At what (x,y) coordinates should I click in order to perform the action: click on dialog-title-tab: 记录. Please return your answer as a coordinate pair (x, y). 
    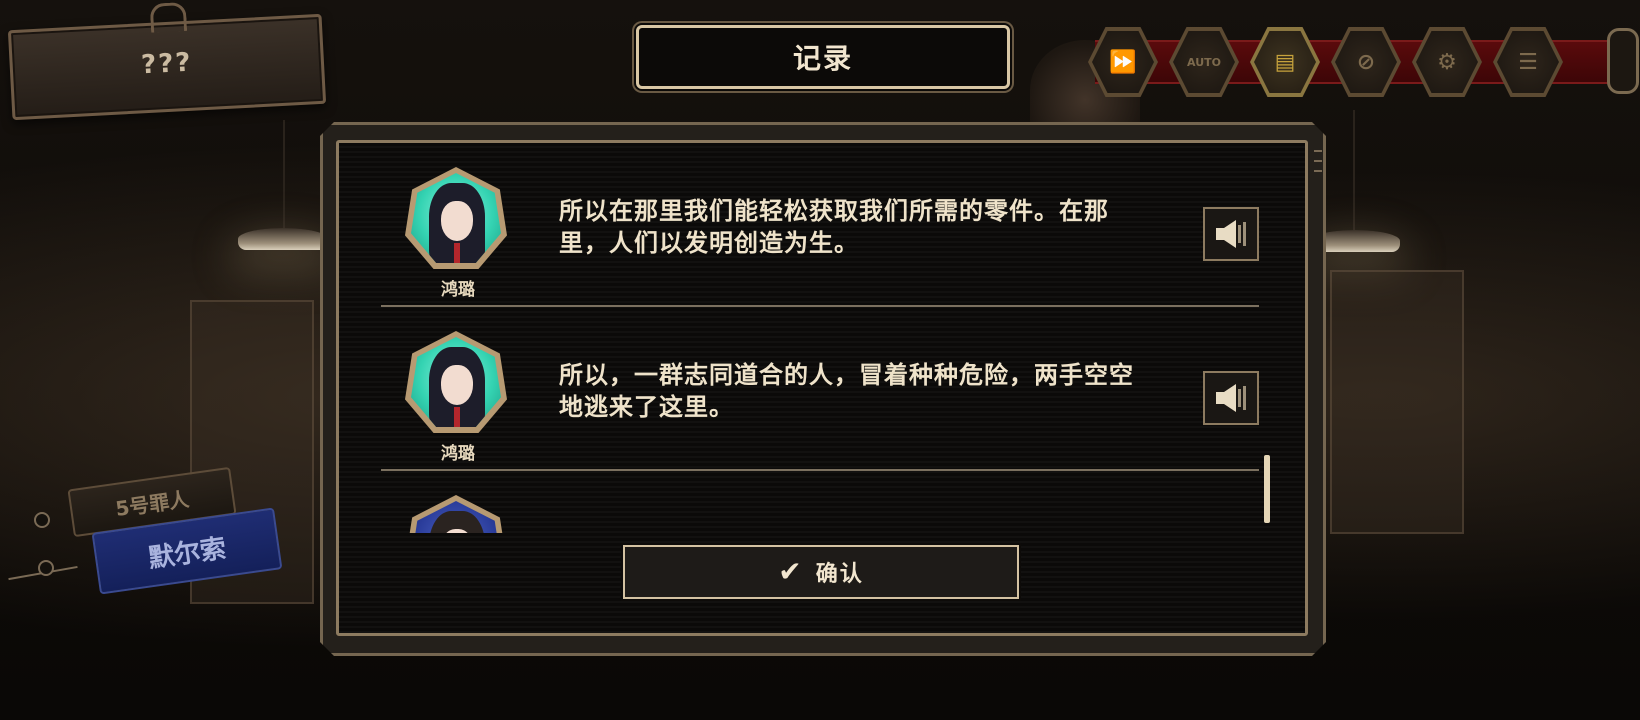
    Looking at the image, I should click on (823, 57).